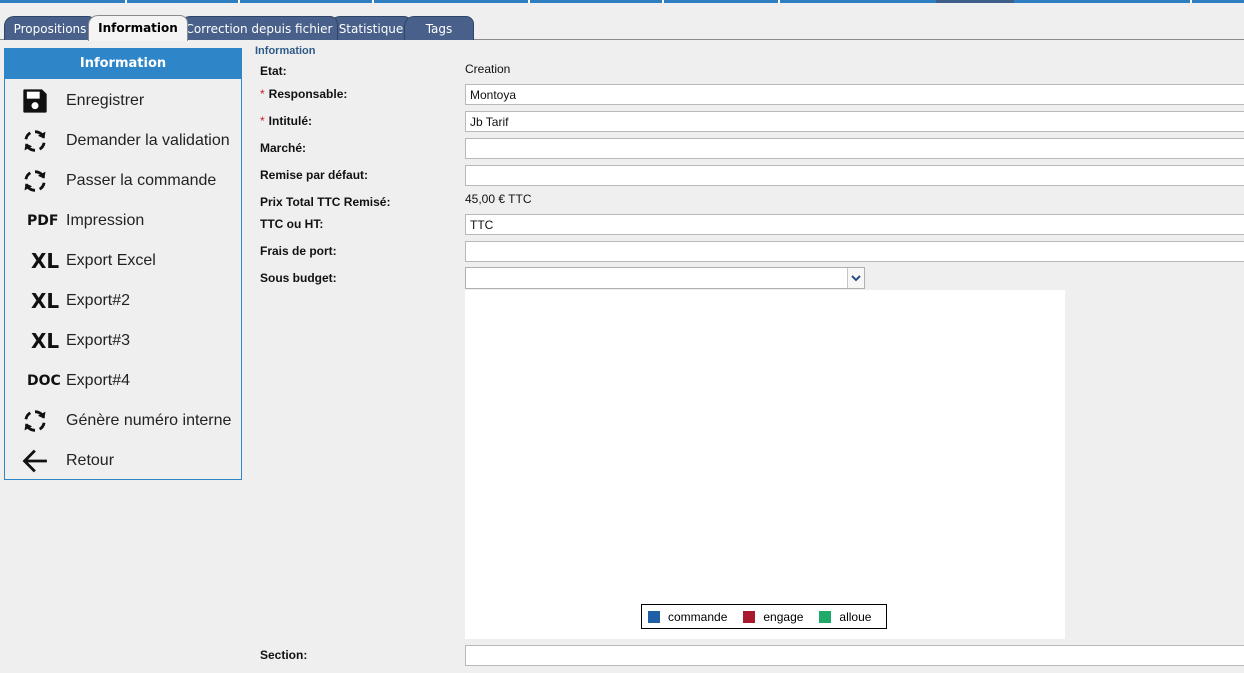 Image resolution: width=1244 pixels, height=673 pixels. What do you see at coordinates (854, 251) in the screenshot?
I see `frais-port-input` at bounding box center [854, 251].